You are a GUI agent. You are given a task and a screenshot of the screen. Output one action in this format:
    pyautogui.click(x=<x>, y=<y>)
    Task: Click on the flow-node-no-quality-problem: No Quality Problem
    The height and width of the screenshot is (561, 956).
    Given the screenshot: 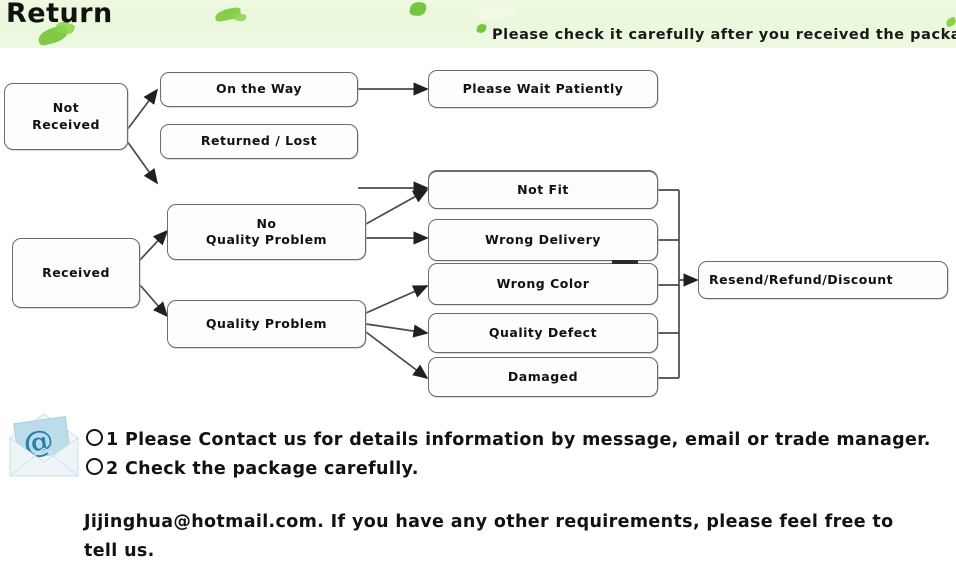 What is the action you would take?
    pyautogui.click(x=266, y=232)
    